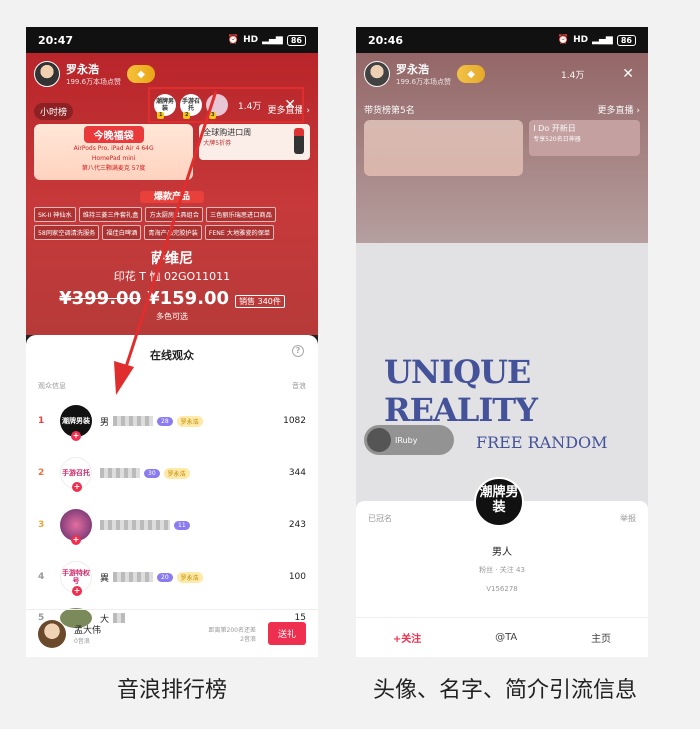 This screenshot has width=700, height=729. I want to click on host-info: 罗永浩 199.6万本场点赞, so click(423, 74).